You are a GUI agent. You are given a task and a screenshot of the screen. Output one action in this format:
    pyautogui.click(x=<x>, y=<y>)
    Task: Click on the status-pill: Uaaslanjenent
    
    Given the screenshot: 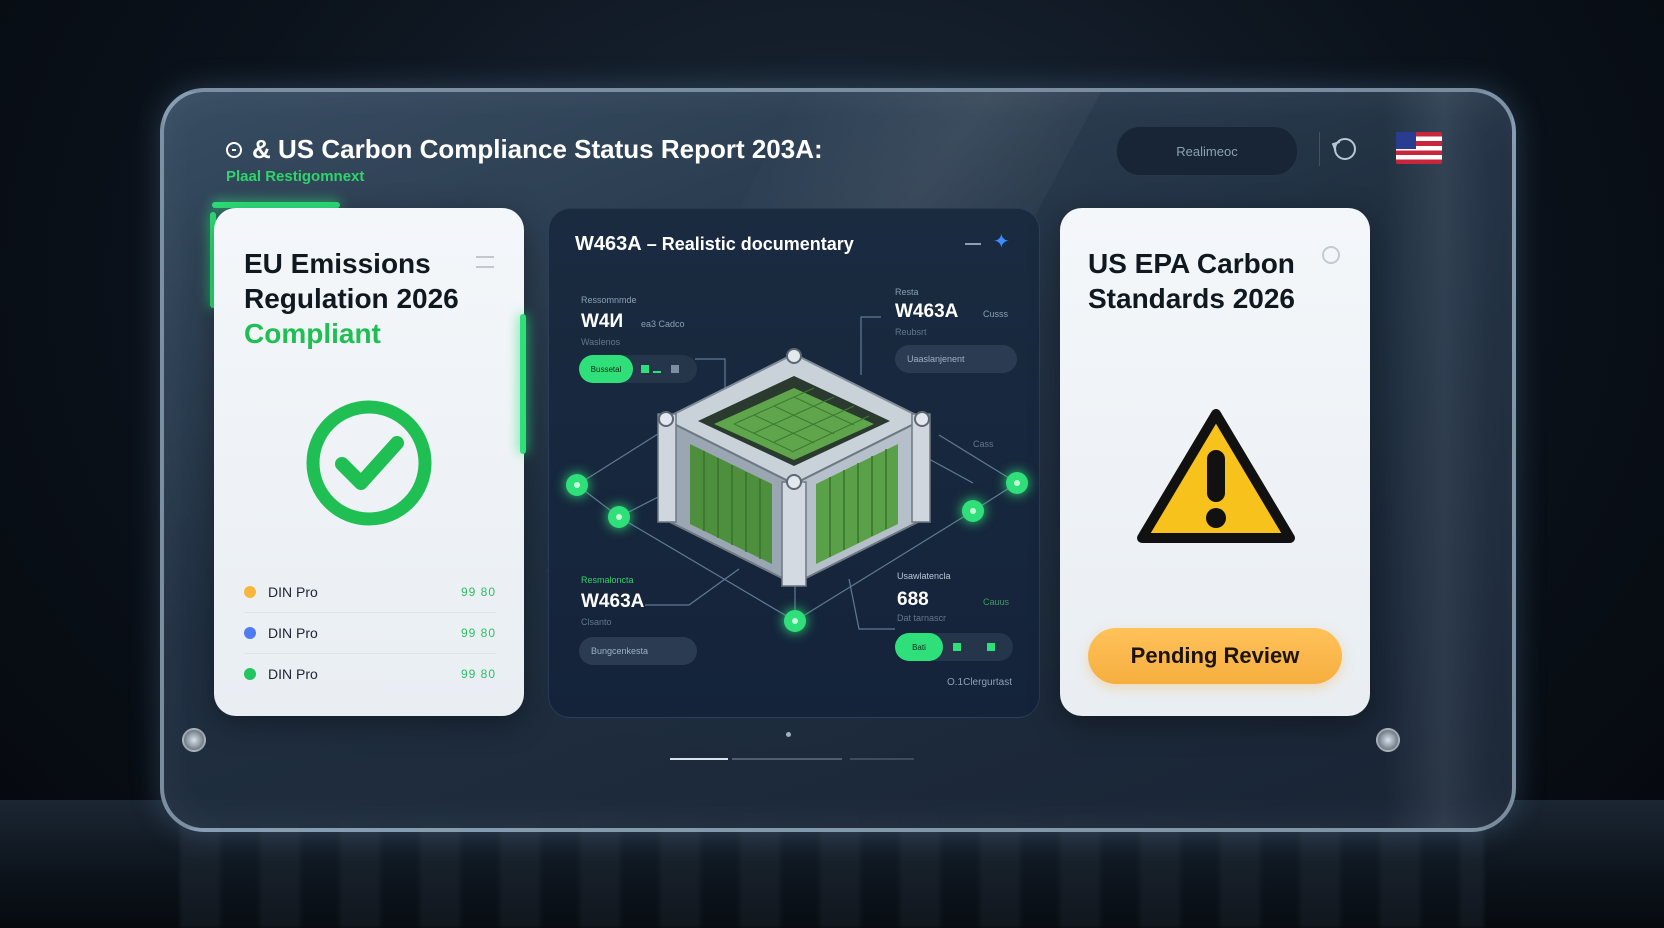 What is the action you would take?
    pyautogui.click(x=956, y=359)
    